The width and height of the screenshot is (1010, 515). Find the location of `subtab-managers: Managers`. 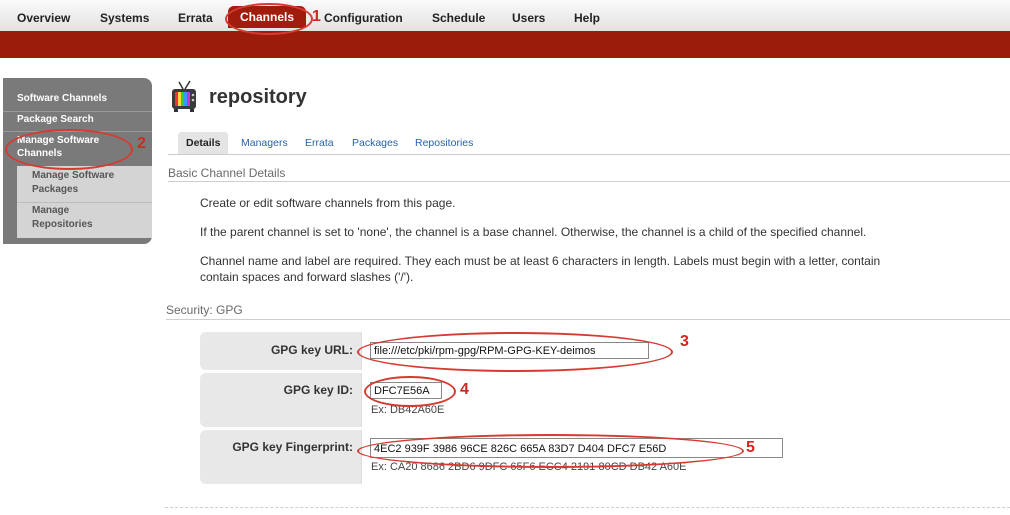

subtab-managers: Managers is located at coordinates (264, 143).